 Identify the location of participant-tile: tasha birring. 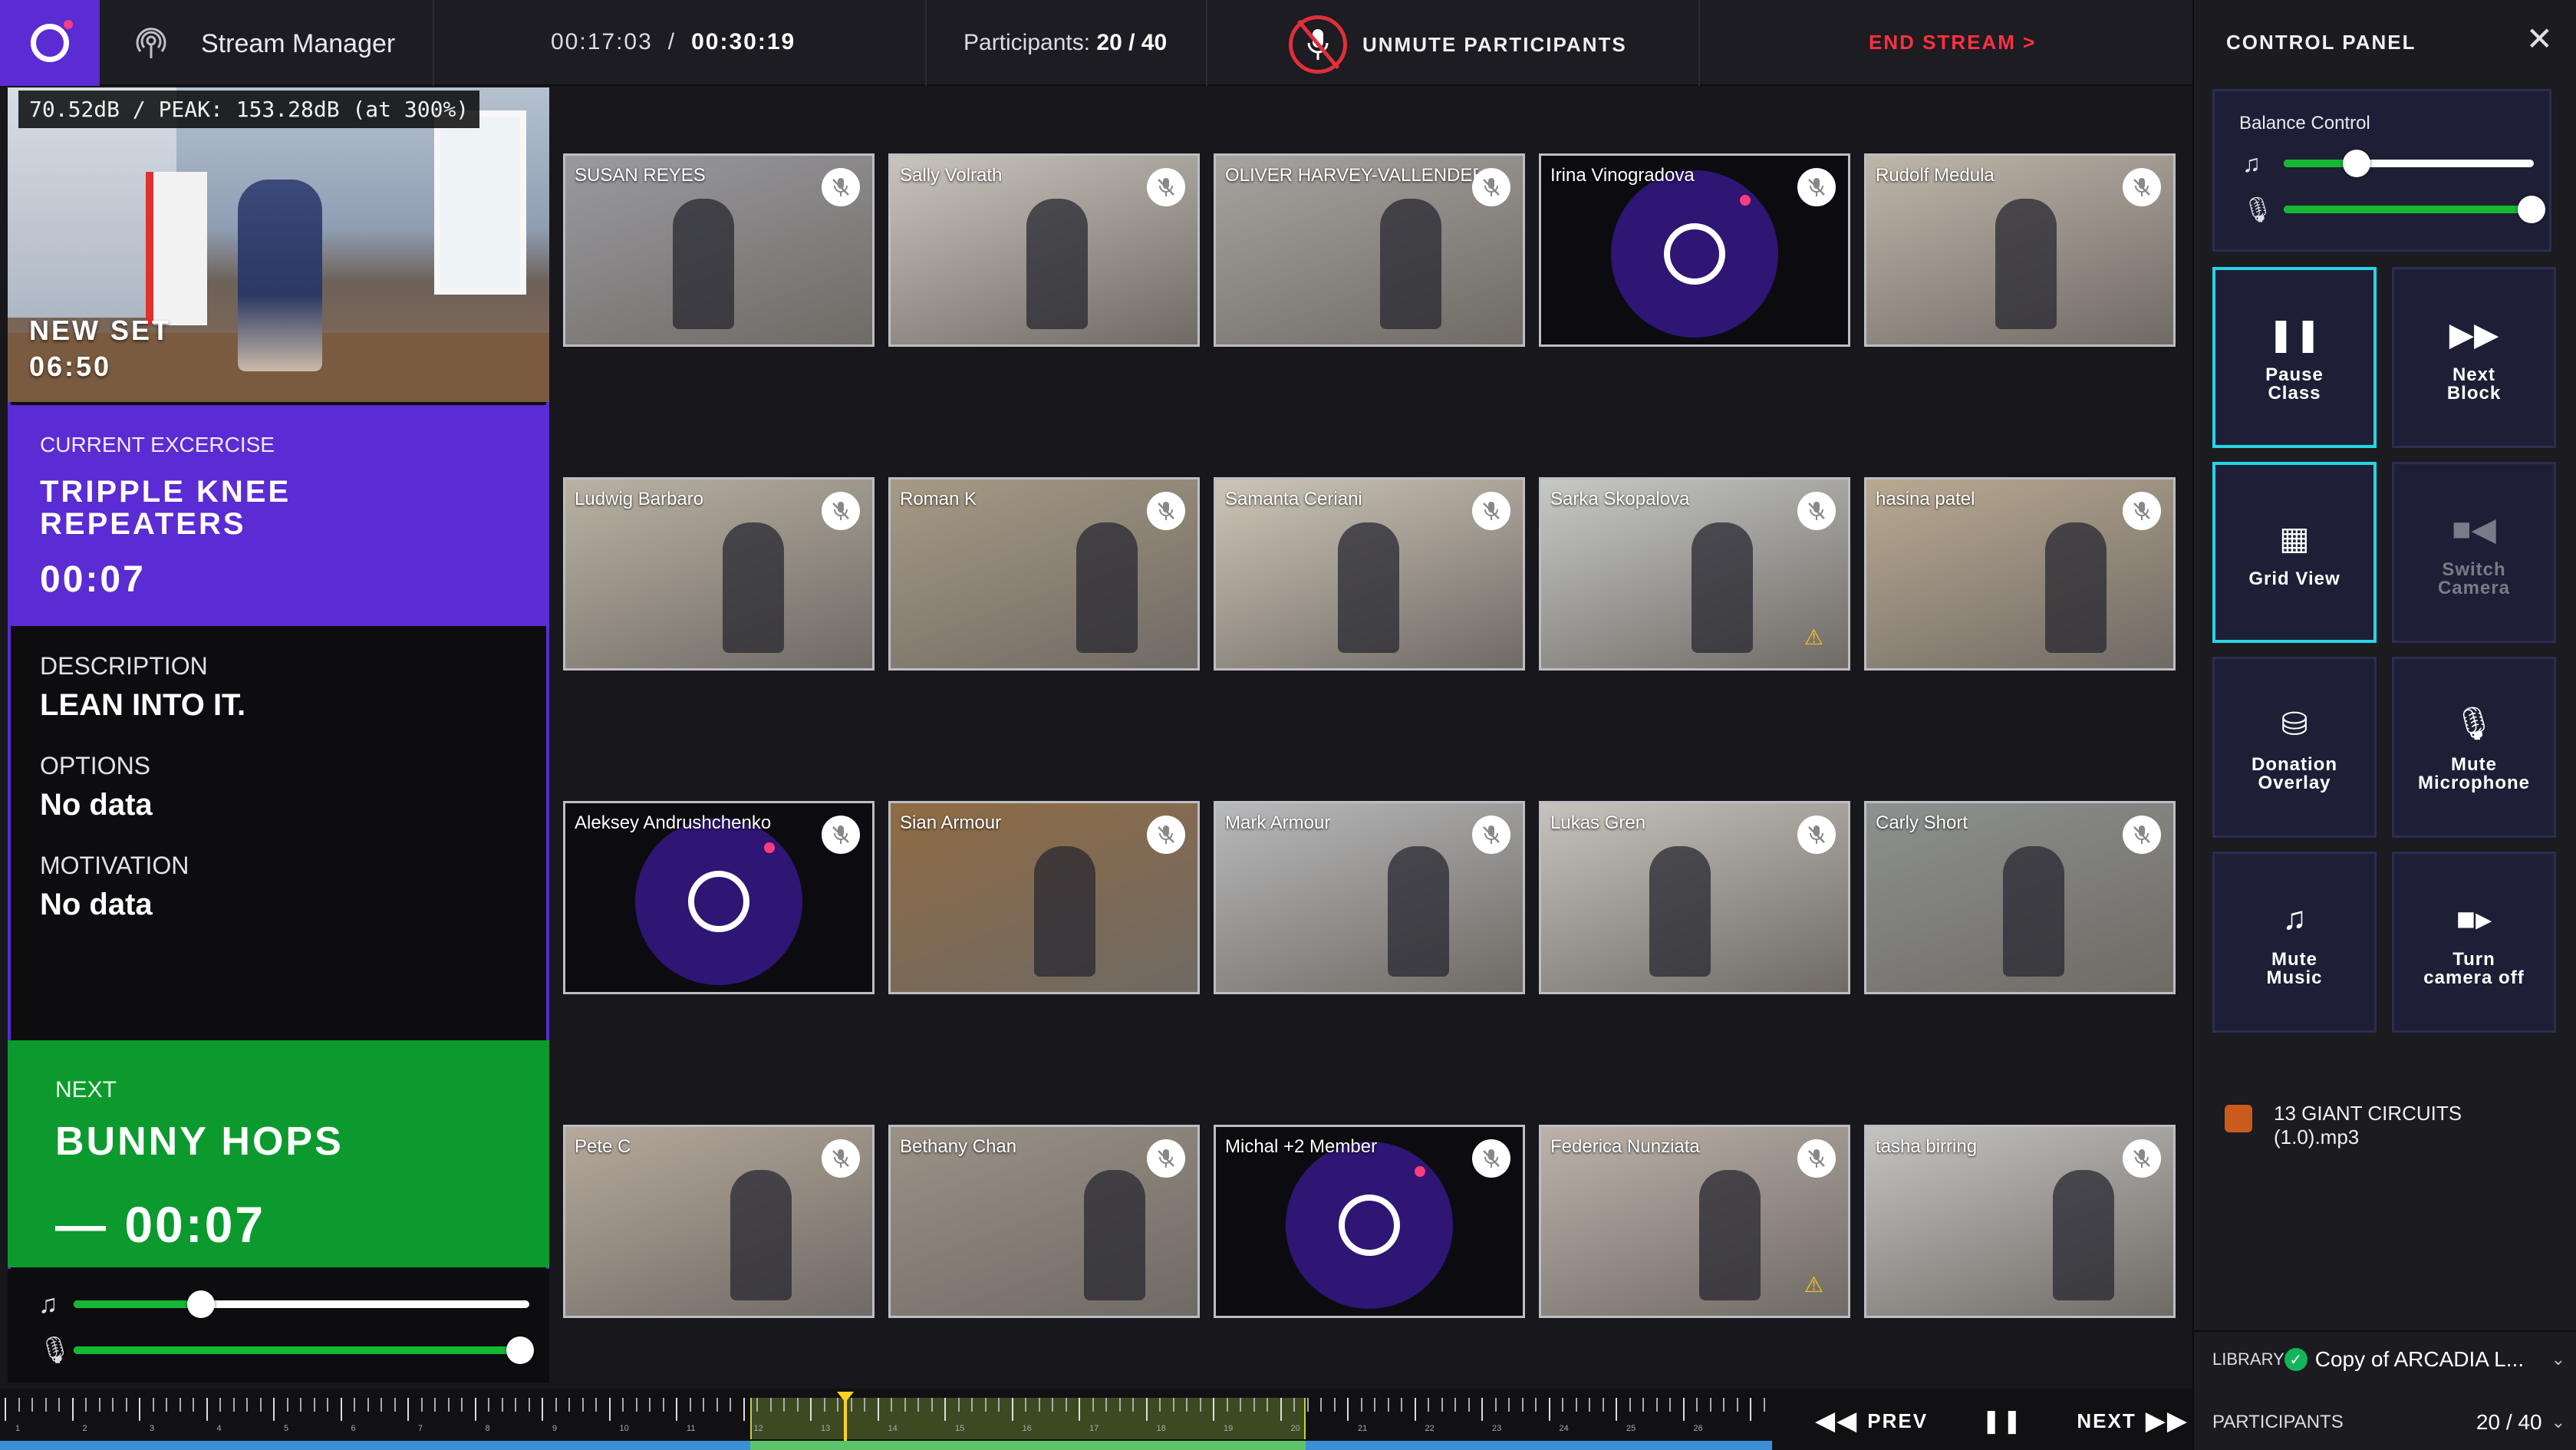
(2020, 1221).